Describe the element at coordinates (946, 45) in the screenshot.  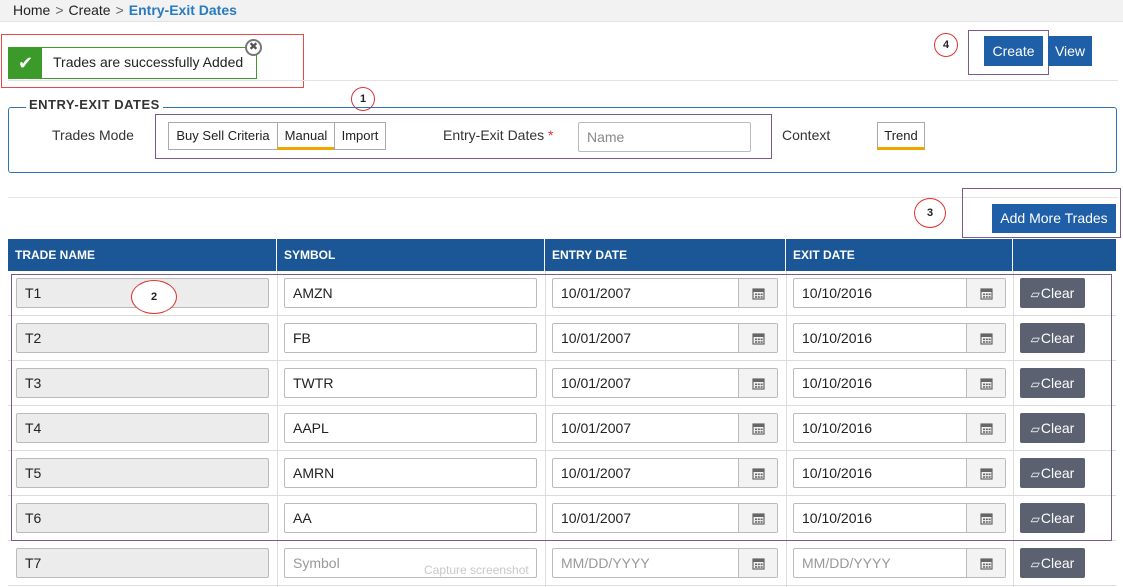
I see `callout-4: 4` at that location.